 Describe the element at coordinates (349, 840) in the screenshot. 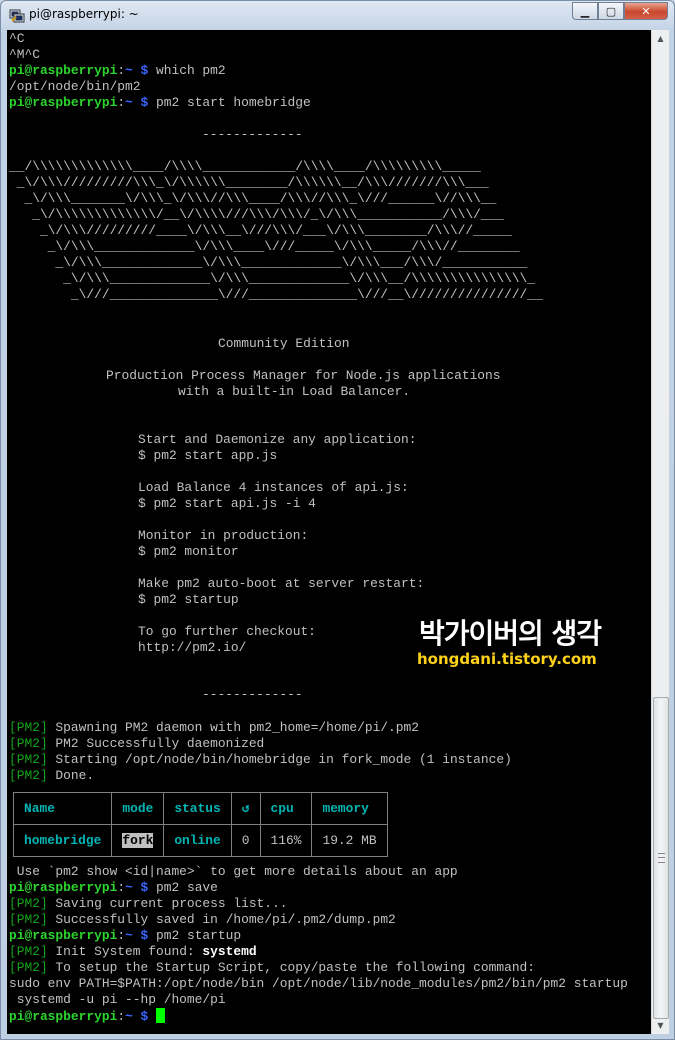

I see `process-memory: 19.2 MB` at that location.